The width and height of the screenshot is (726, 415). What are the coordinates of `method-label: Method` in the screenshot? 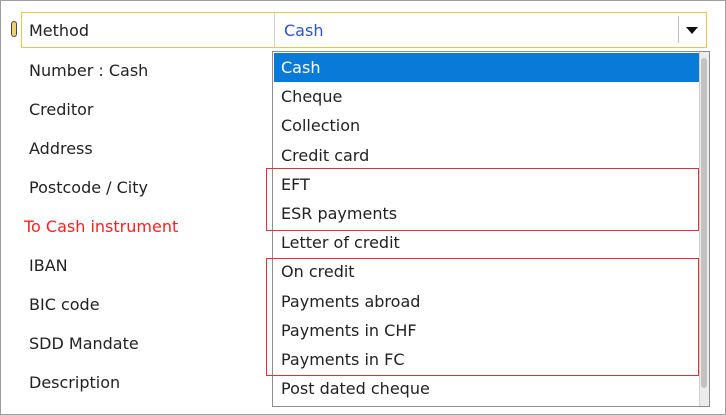 It's located at (59, 30).